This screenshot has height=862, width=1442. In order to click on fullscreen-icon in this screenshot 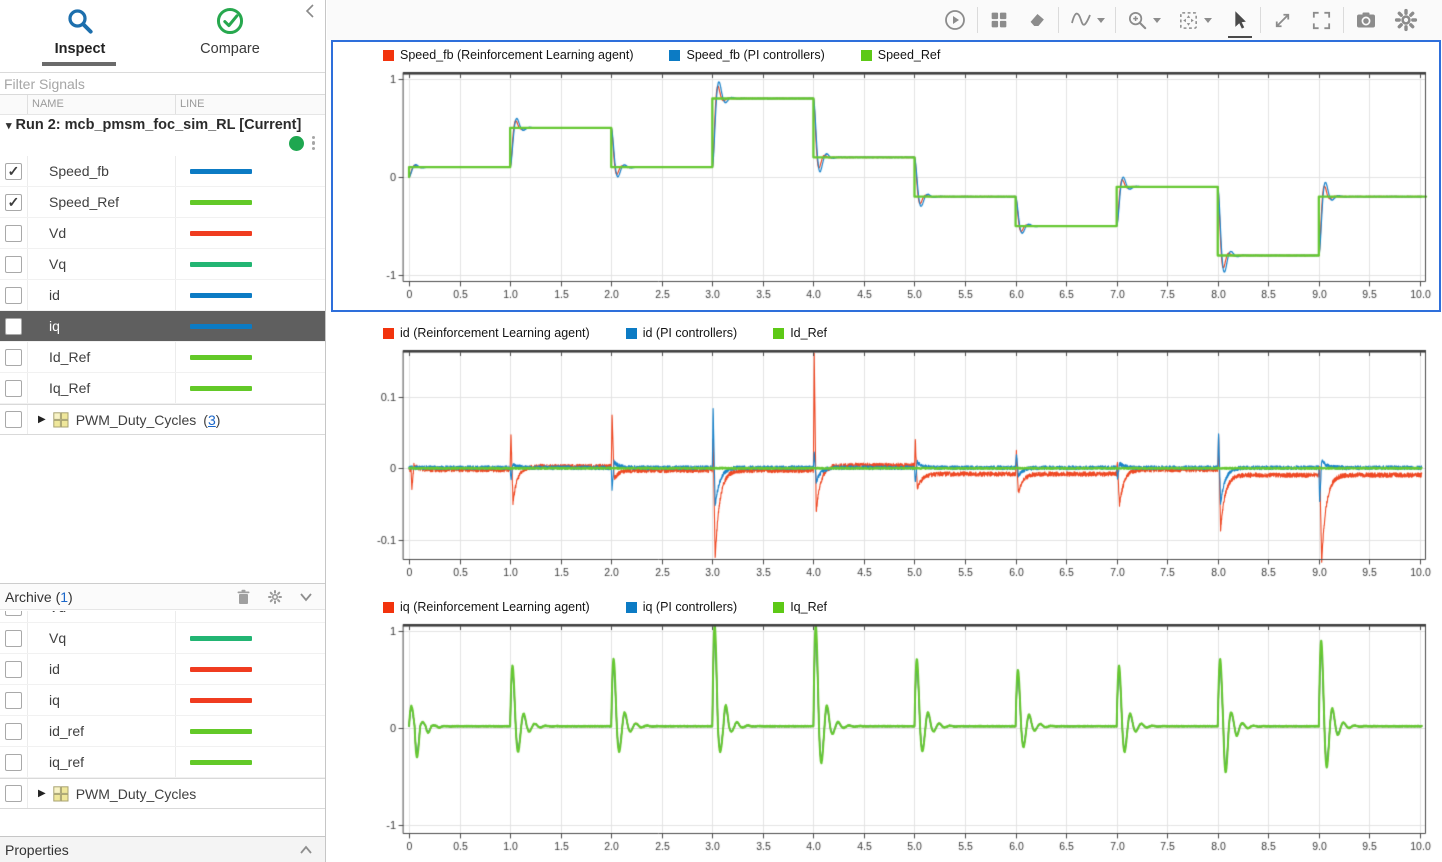, I will do `click(1321, 20)`.